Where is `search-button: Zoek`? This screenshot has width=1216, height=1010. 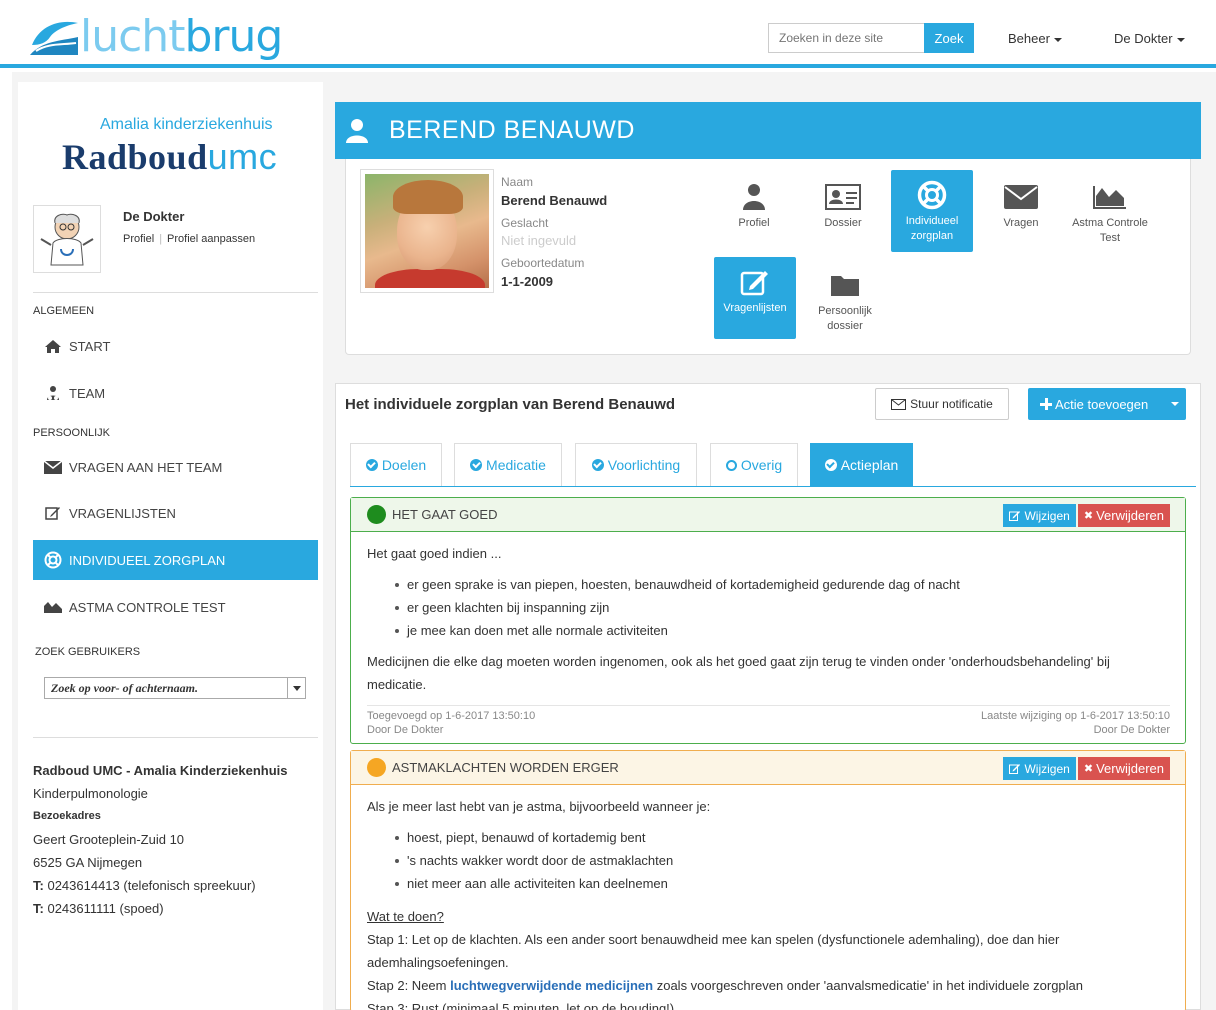 search-button: Zoek is located at coordinates (949, 38).